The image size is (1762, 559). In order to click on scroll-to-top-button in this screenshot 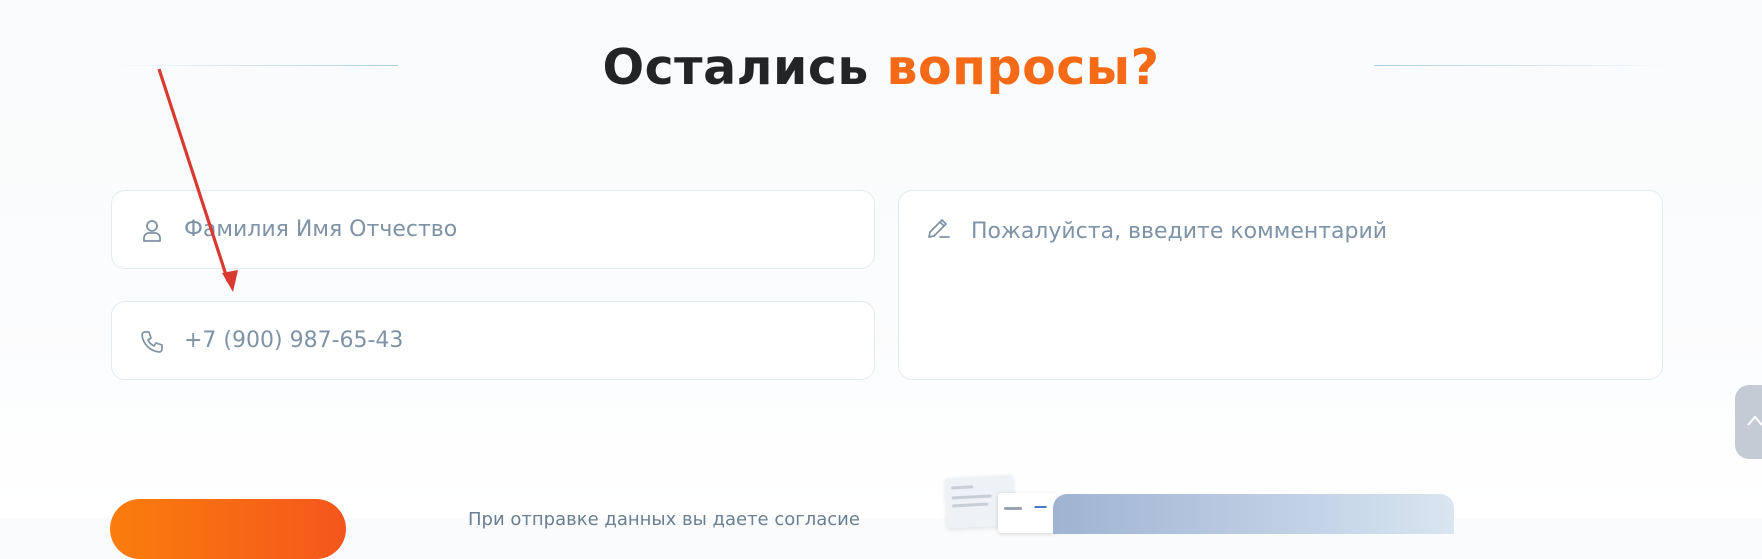, I will do `click(1748, 422)`.